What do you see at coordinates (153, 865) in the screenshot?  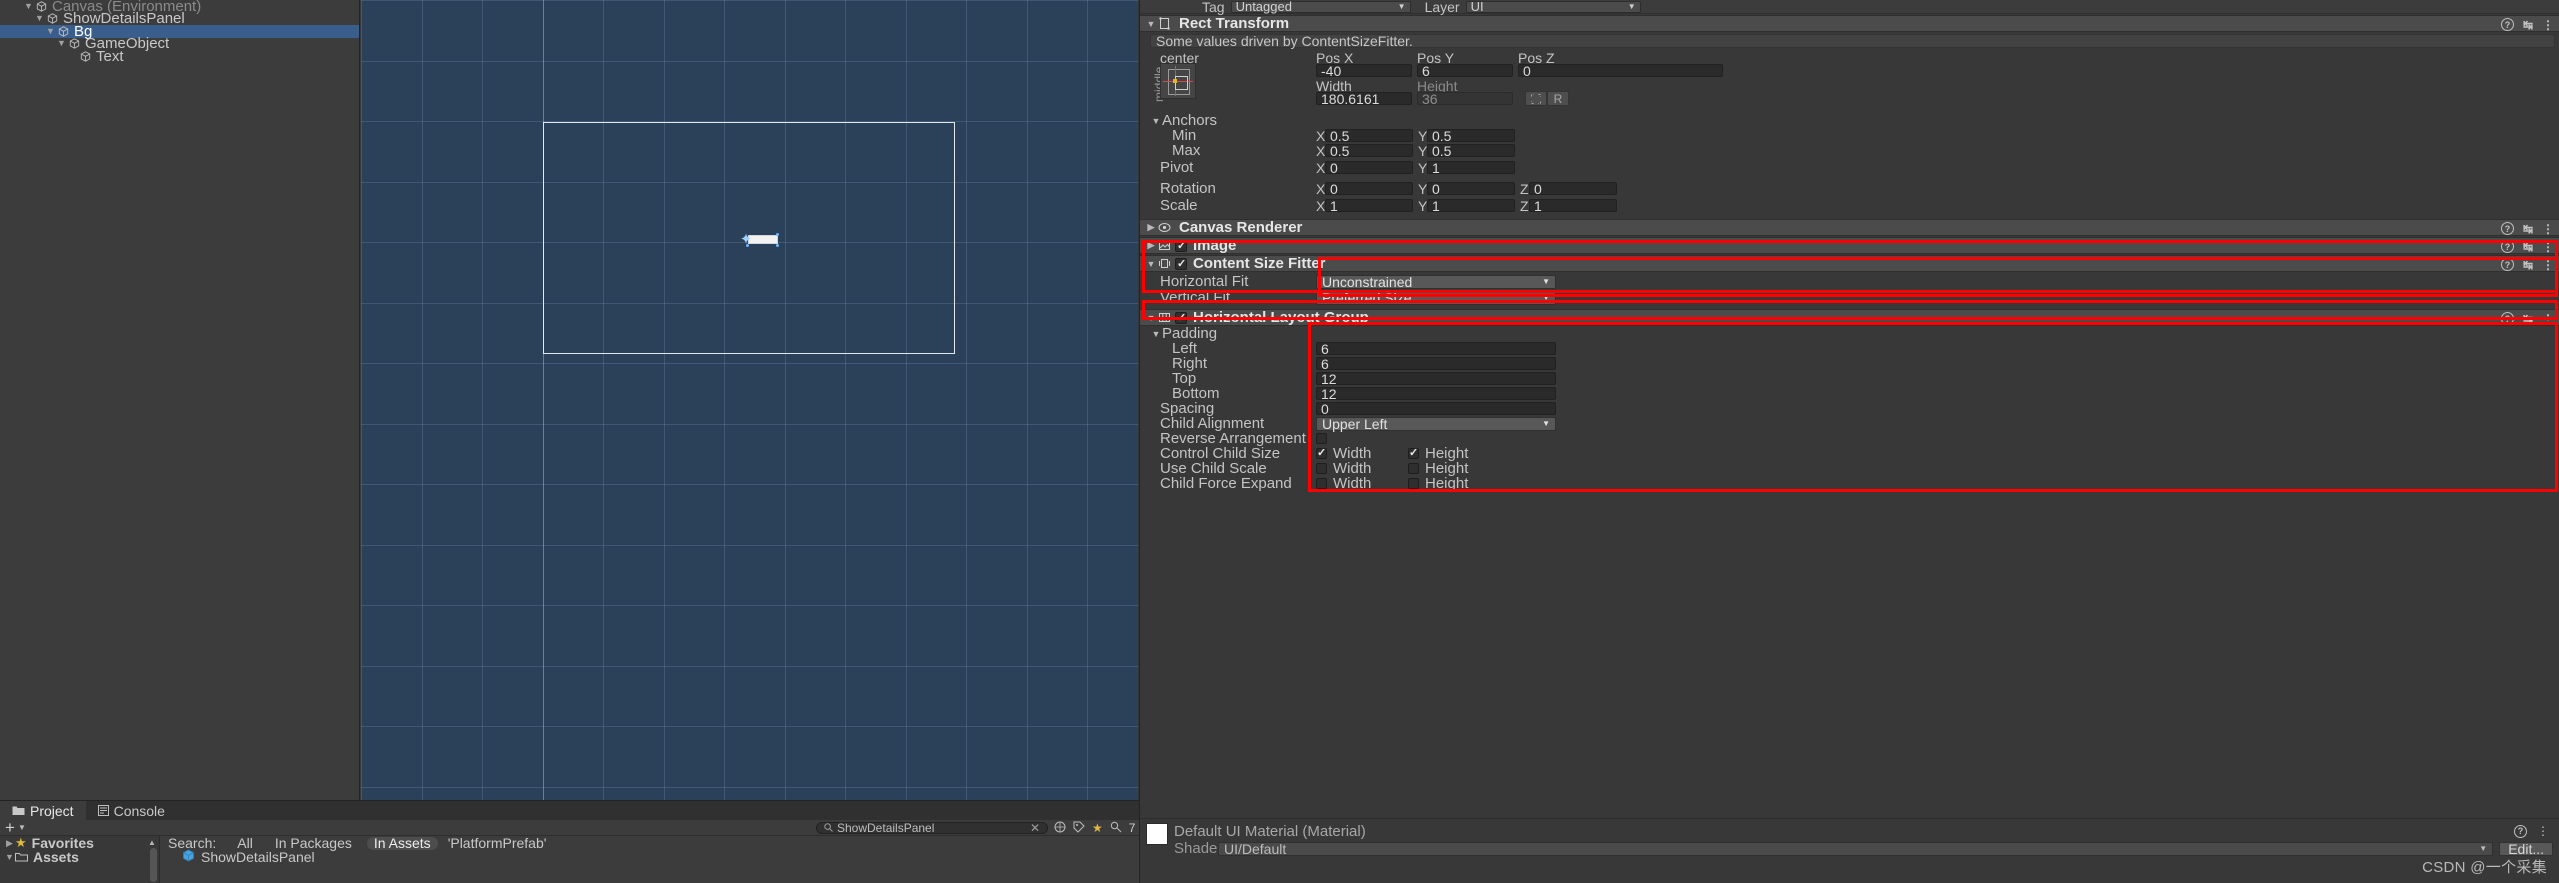 I see `project-tree-scrollbar` at bounding box center [153, 865].